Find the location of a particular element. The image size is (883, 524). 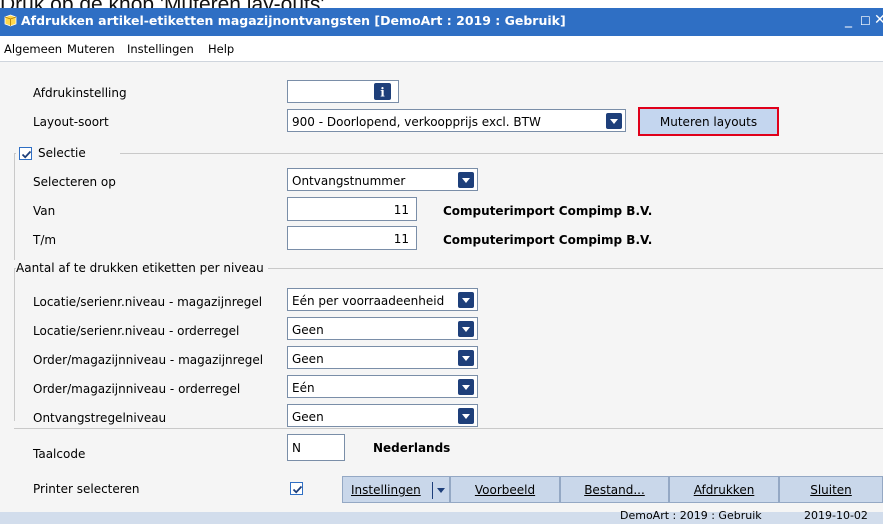

close-button: ✕ is located at coordinates (878, 20).